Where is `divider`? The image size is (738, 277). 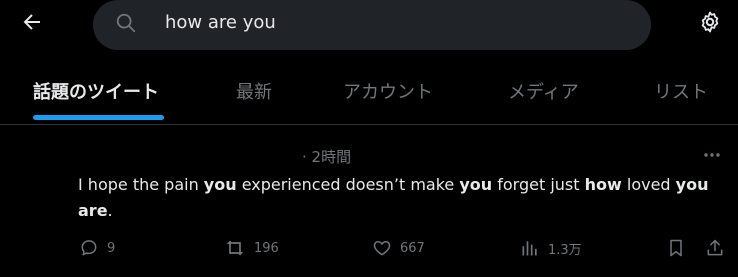 divider is located at coordinates (369, 124).